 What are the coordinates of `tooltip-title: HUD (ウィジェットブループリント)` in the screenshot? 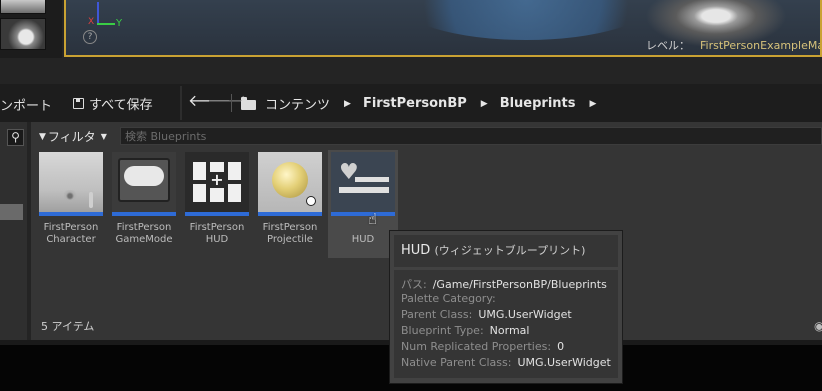 It's located at (493, 250).